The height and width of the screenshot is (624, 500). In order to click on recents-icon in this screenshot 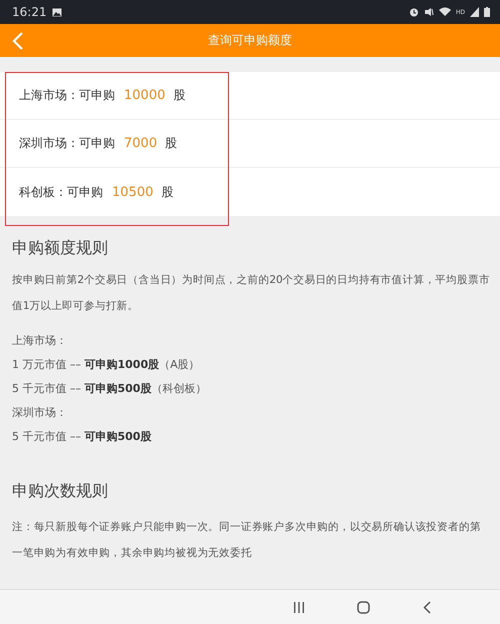, I will do `click(299, 607)`.